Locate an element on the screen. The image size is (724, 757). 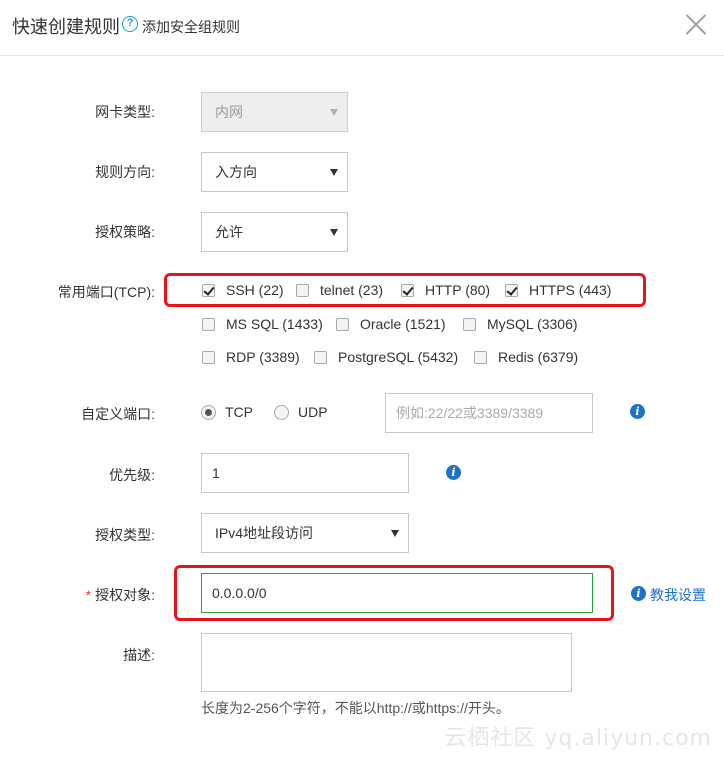
policy-select: 允许 is located at coordinates (274, 232).